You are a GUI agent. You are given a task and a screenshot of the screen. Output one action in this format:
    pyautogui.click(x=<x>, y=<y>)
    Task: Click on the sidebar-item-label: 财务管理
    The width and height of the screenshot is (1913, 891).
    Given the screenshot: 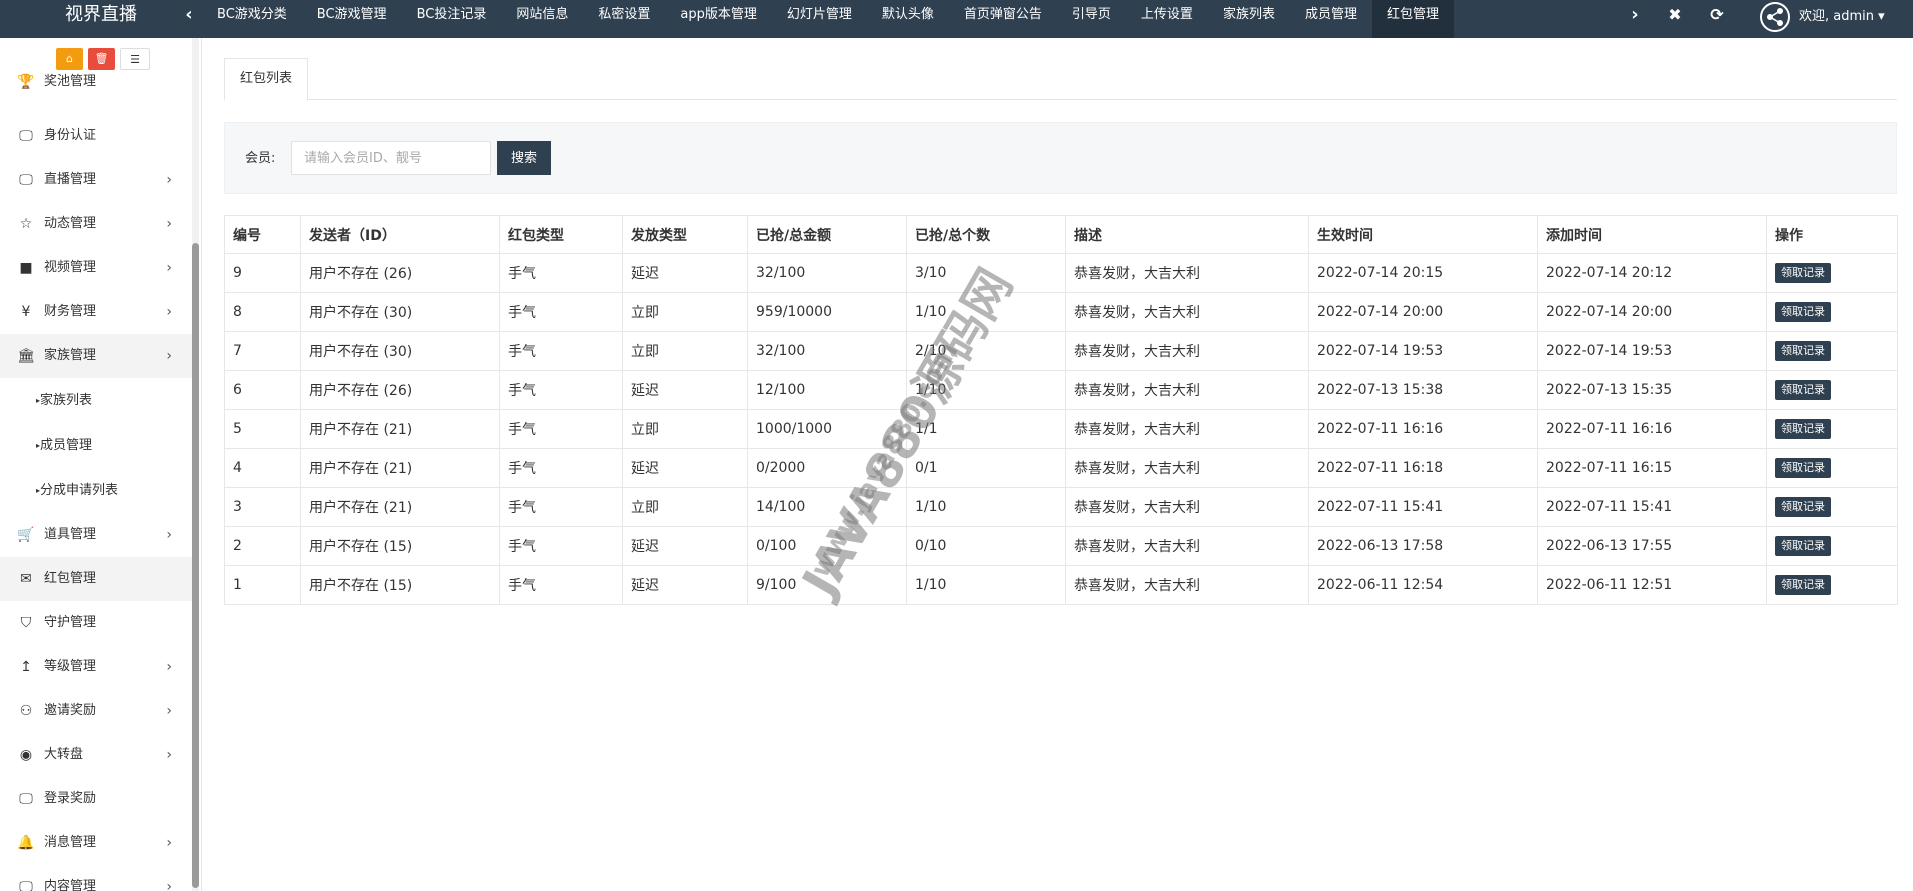 What is the action you would take?
    pyautogui.click(x=70, y=311)
    